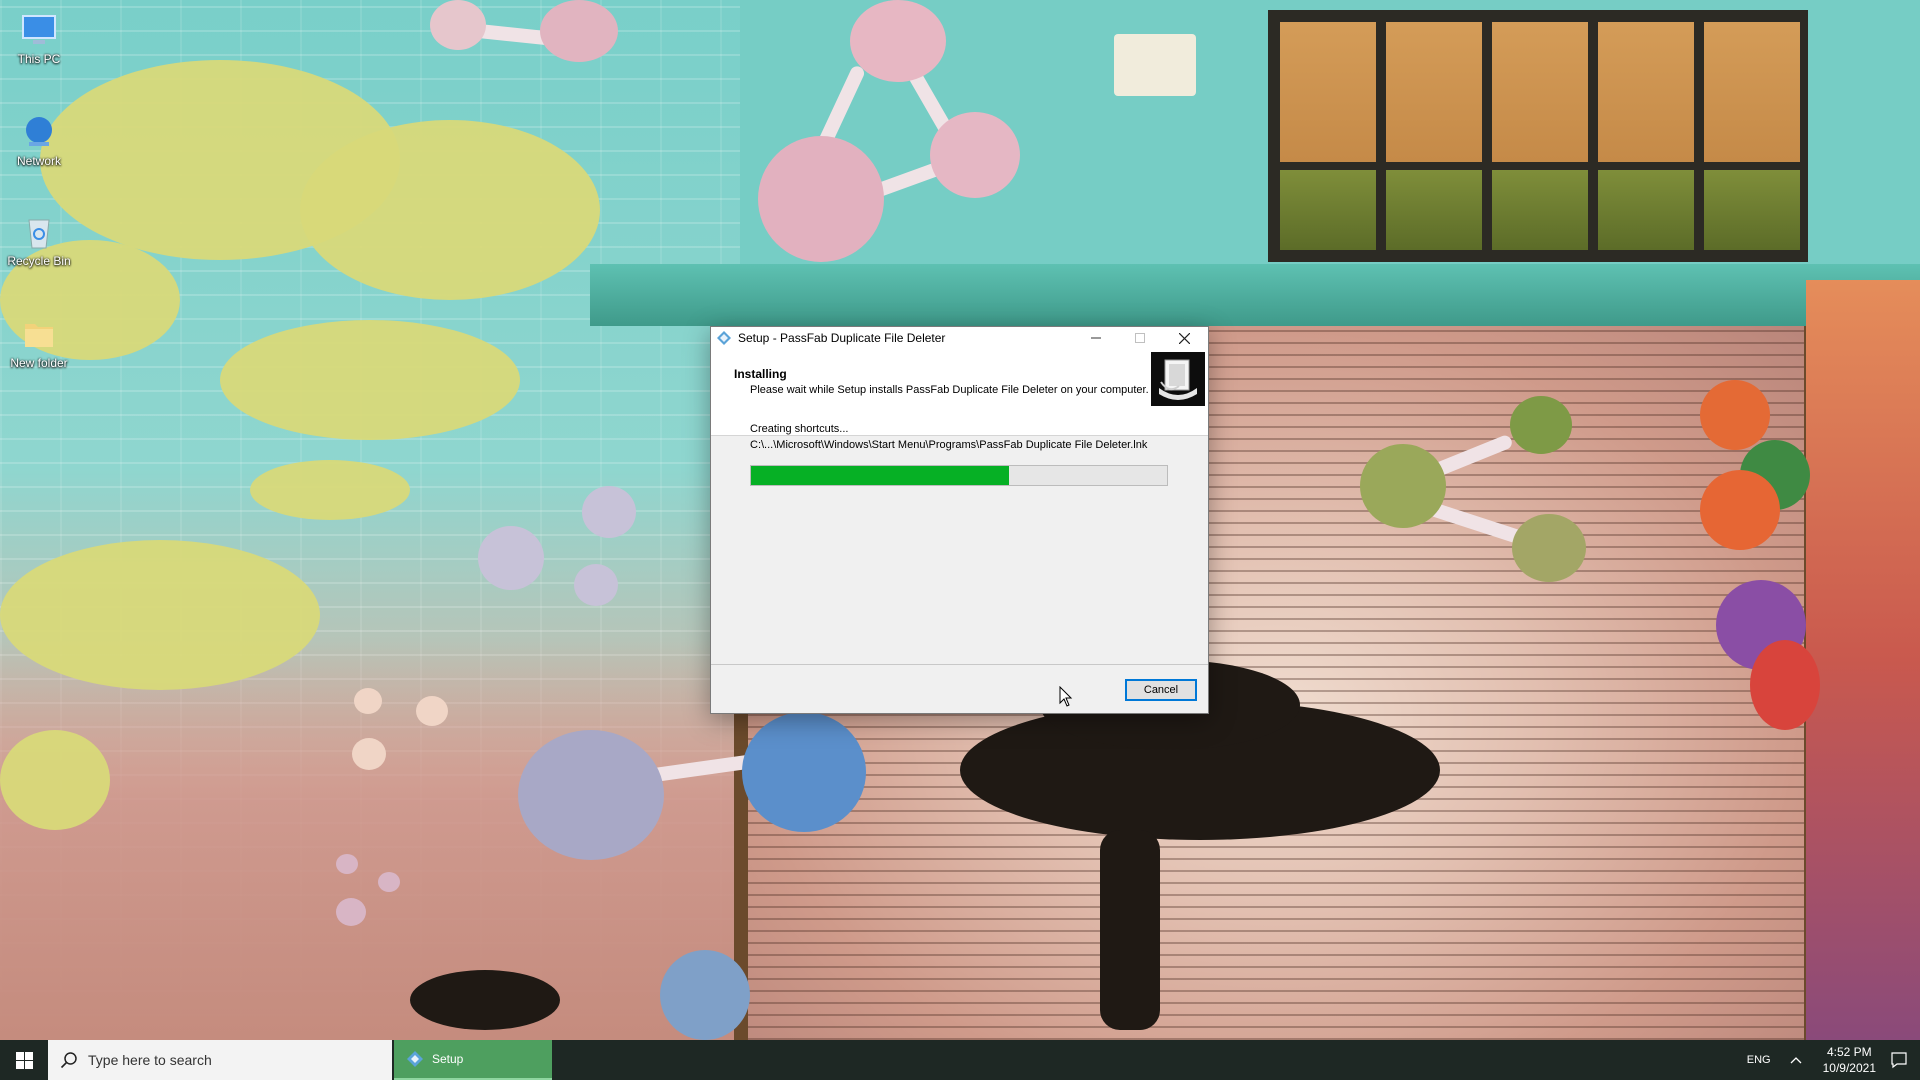 The width and height of the screenshot is (1920, 1080). Describe the element at coordinates (1849, 1052) in the screenshot. I see `clock-time: 4:52 PM` at that location.